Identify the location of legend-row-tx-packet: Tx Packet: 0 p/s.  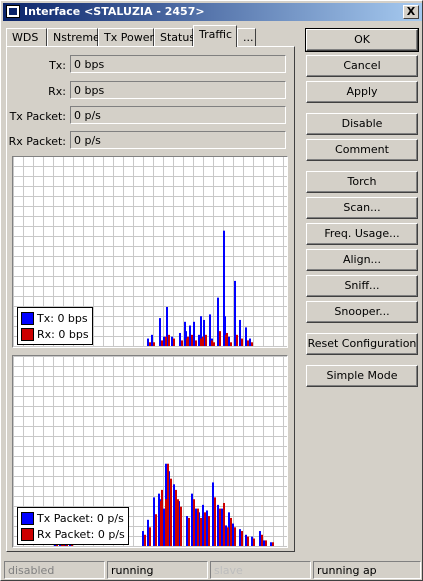
(73, 518).